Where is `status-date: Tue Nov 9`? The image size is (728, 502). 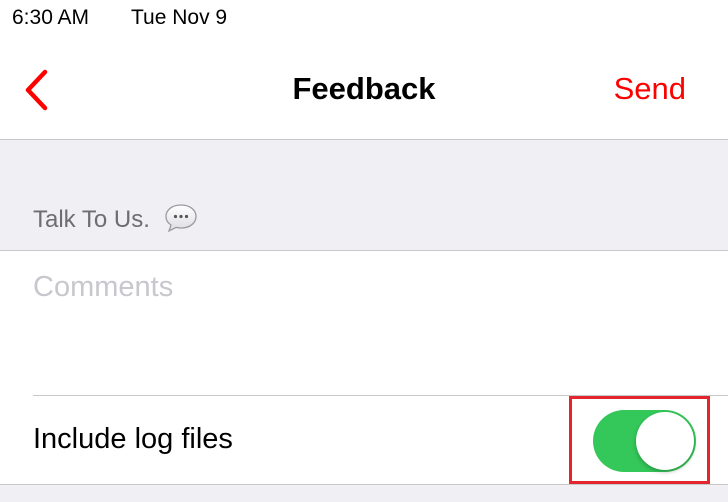
status-date: Tue Nov 9 is located at coordinates (179, 17).